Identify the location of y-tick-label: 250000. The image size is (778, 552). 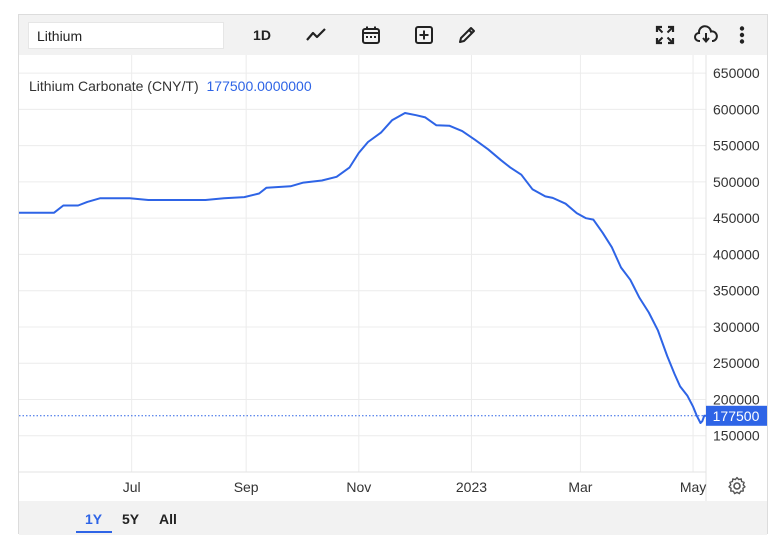
(736, 363).